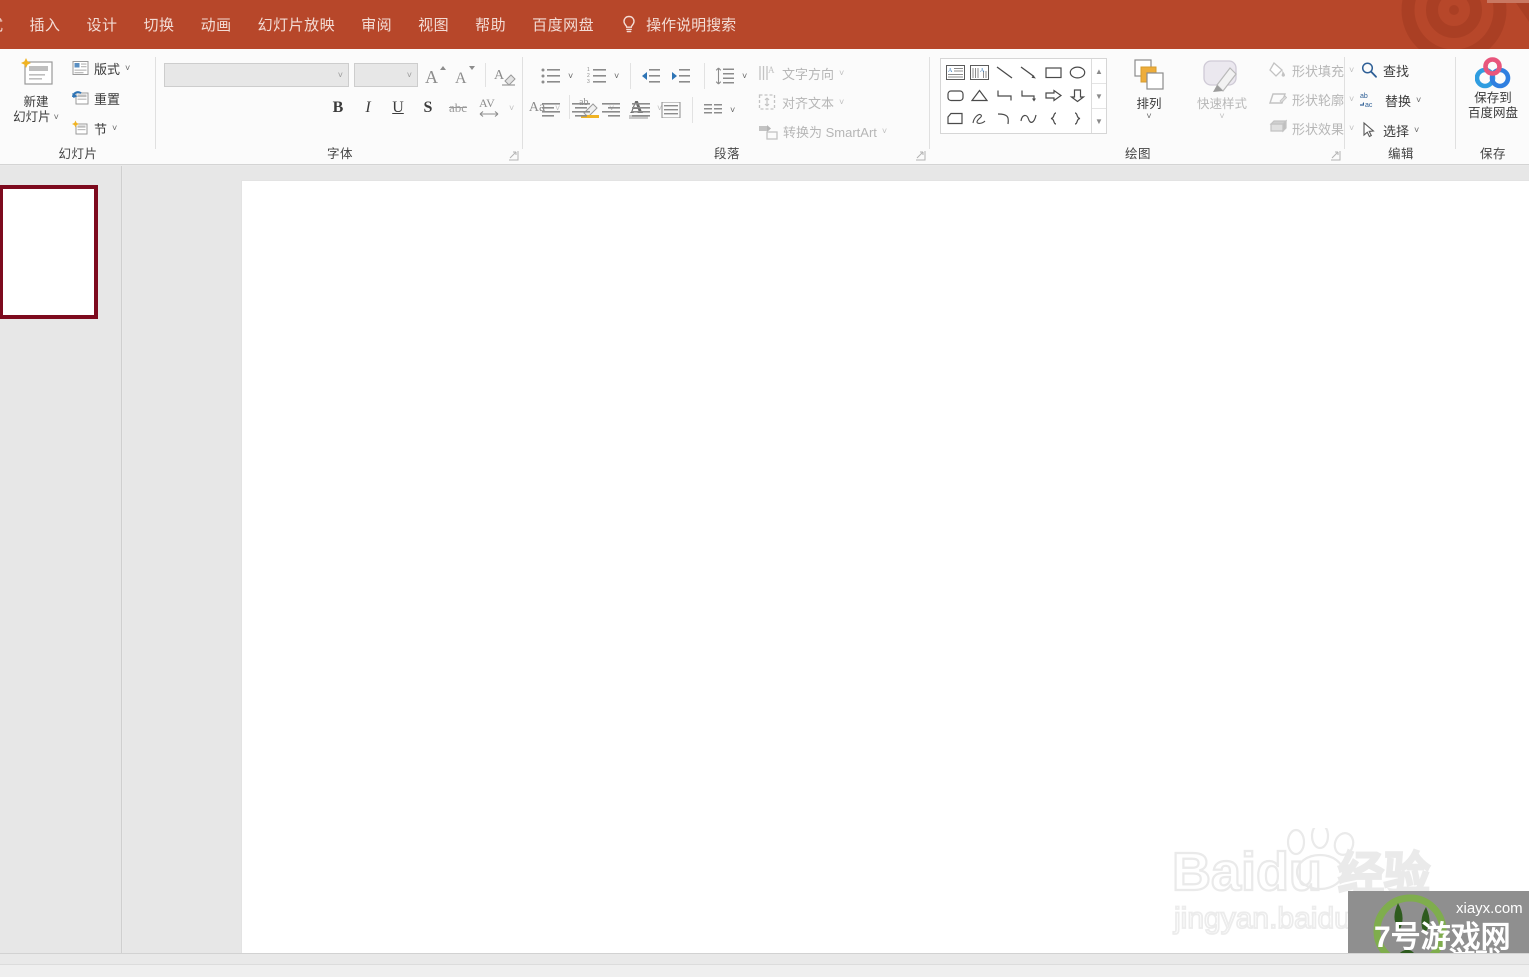 This screenshot has height=977, width=1529. Describe the element at coordinates (297, 24) in the screenshot. I see `tab-slideshow: 幻灯片放映` at that location.